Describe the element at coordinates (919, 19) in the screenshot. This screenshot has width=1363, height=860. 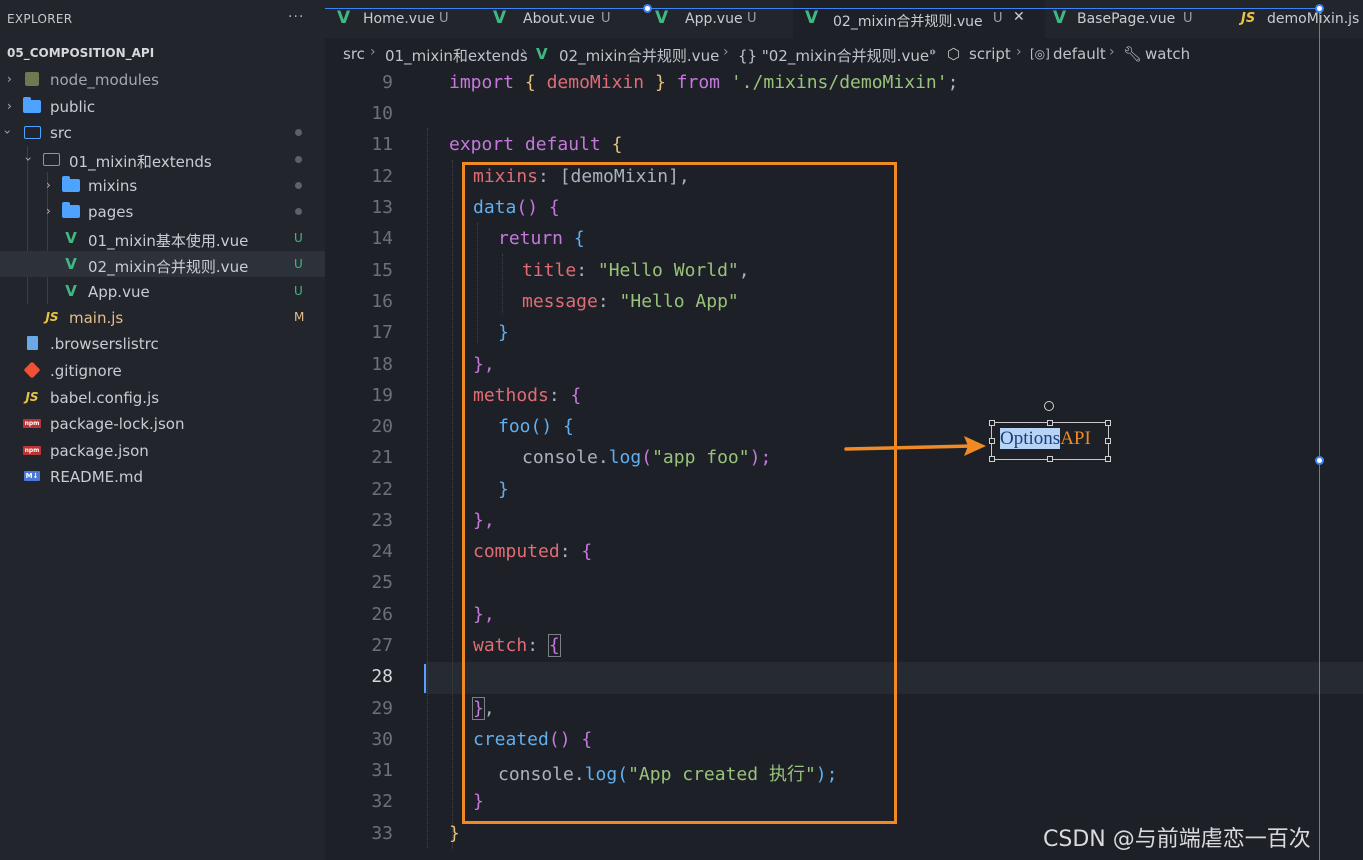
I see `tab-02-mixin-active: V 02_mixin合并规则.vue U ✕` at that location.